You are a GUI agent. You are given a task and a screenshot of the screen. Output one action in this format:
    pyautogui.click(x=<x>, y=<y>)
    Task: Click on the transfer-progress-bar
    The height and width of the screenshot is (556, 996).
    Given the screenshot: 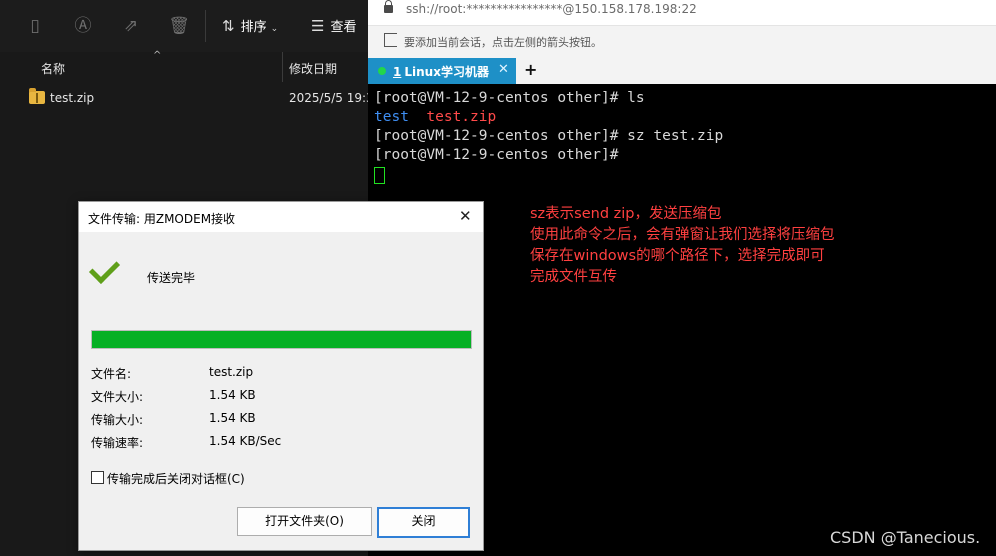 What is the action you would take?
    pyautogui.click(x=281, y=339)
    